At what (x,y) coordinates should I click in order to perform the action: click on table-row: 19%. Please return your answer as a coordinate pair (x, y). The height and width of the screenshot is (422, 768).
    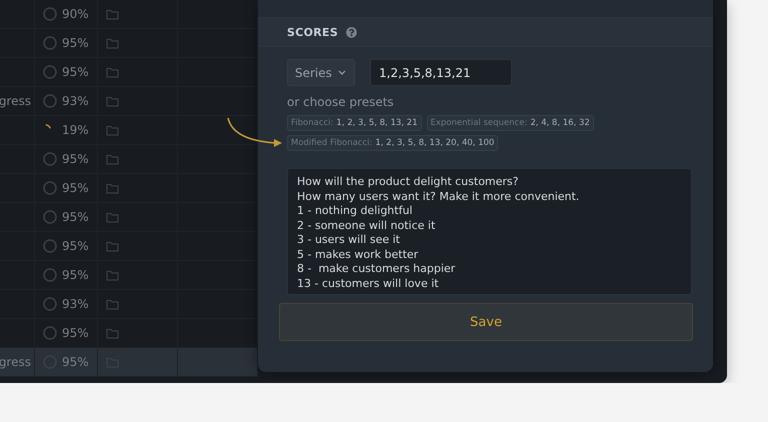
    Looking at the image, I should click on (129, 130).